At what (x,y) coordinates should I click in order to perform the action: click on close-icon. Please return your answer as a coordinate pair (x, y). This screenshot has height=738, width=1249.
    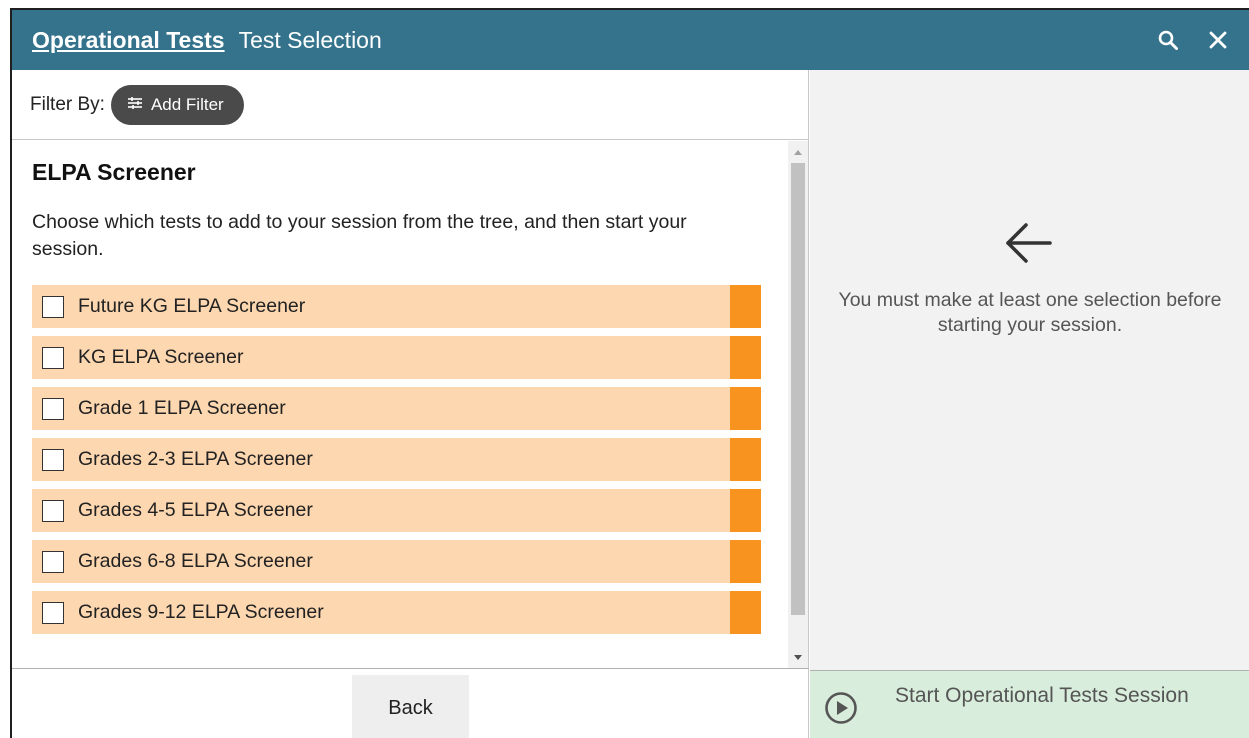
    Looking at the image, I should click on (1218, 40).